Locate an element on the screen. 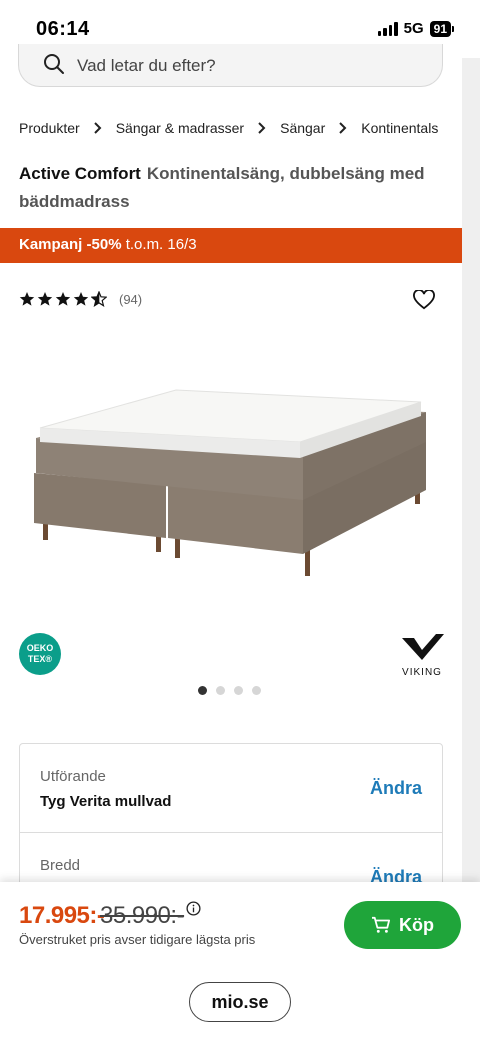 This screenshot has width=480, height=1039. promo-period: t.o.m. 16/3 is located at coordinates (161, 244).